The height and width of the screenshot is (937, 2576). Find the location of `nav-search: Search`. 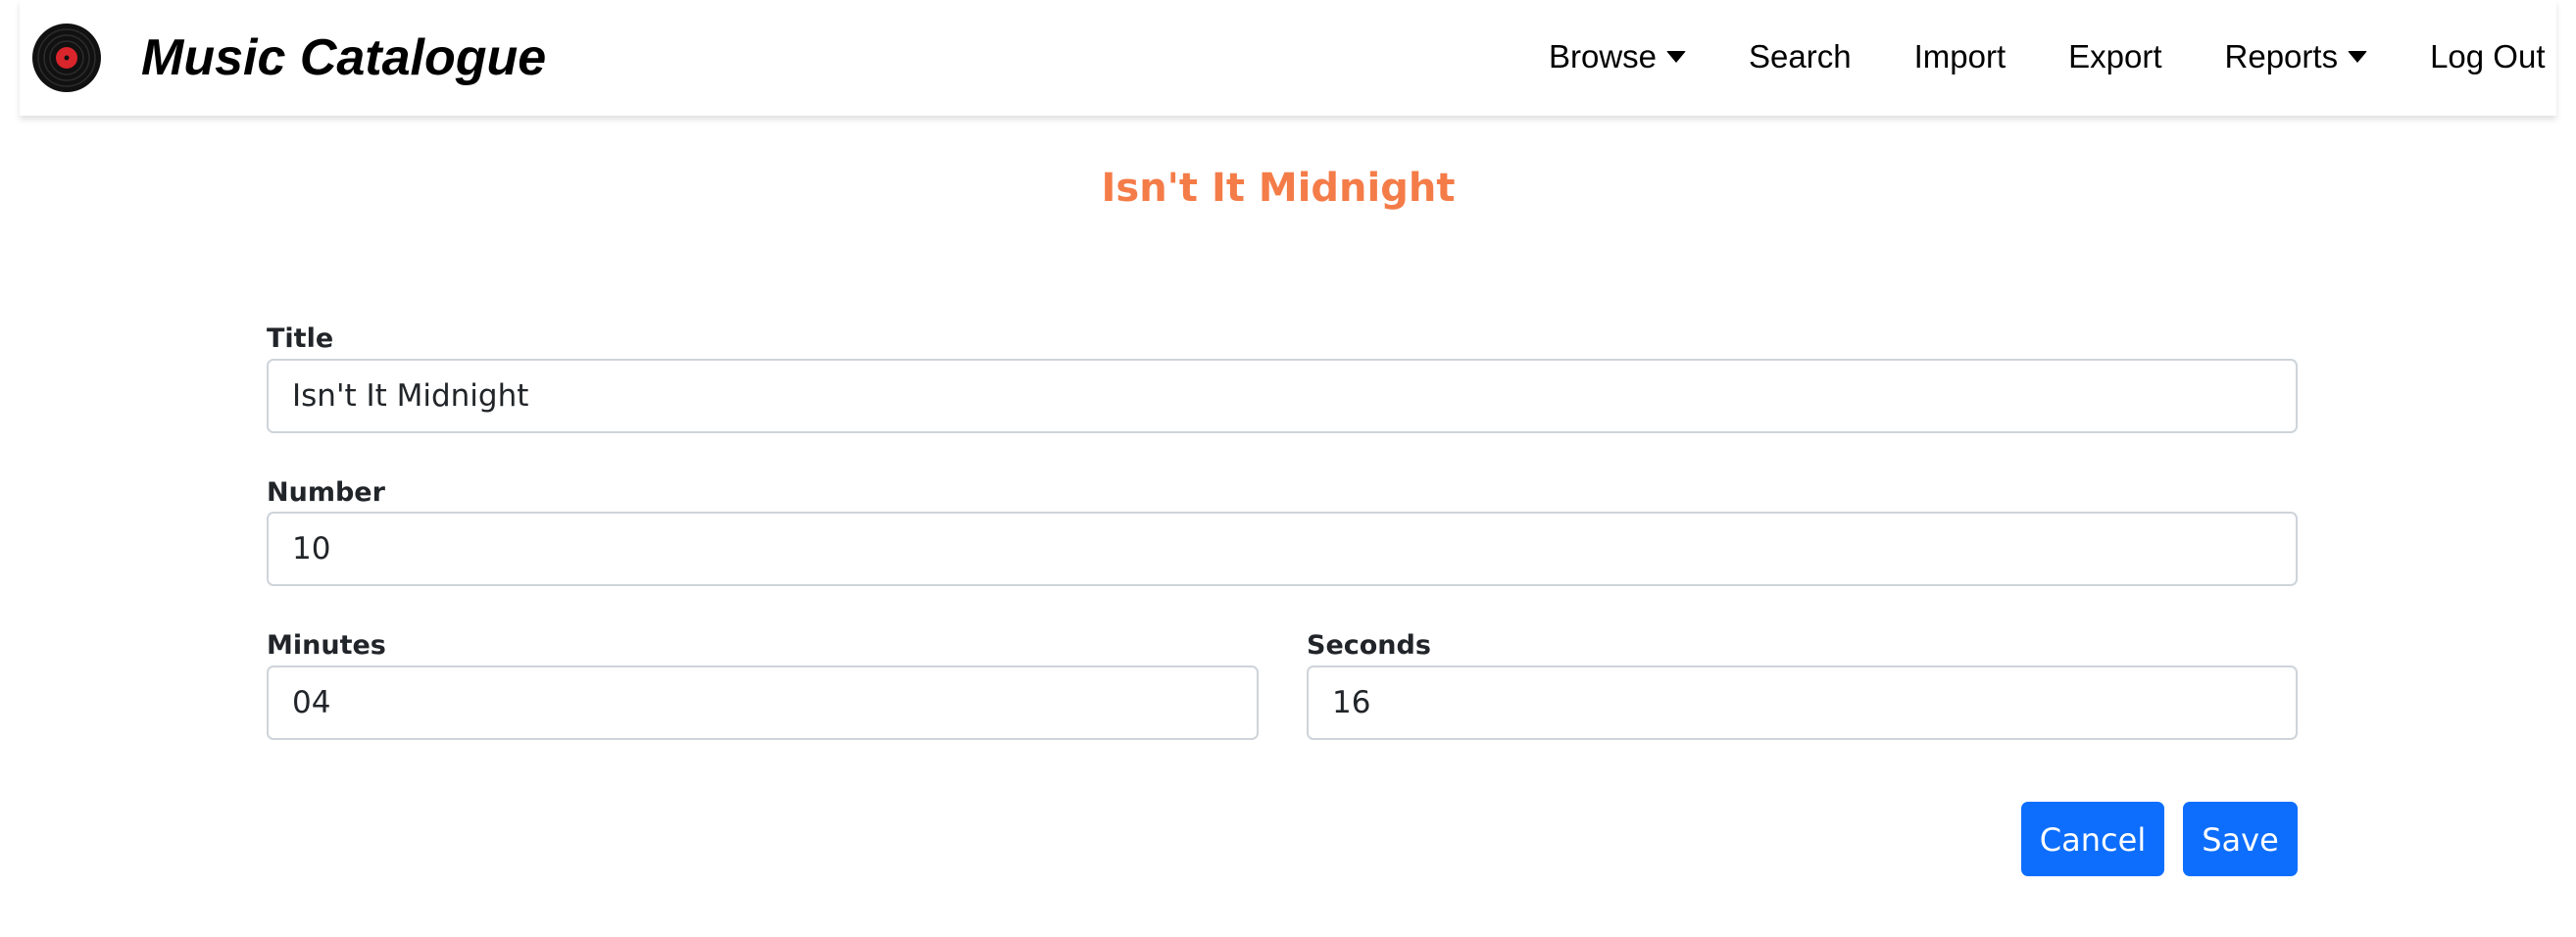

nav-search: Search is located at coordinates (1800, 56).